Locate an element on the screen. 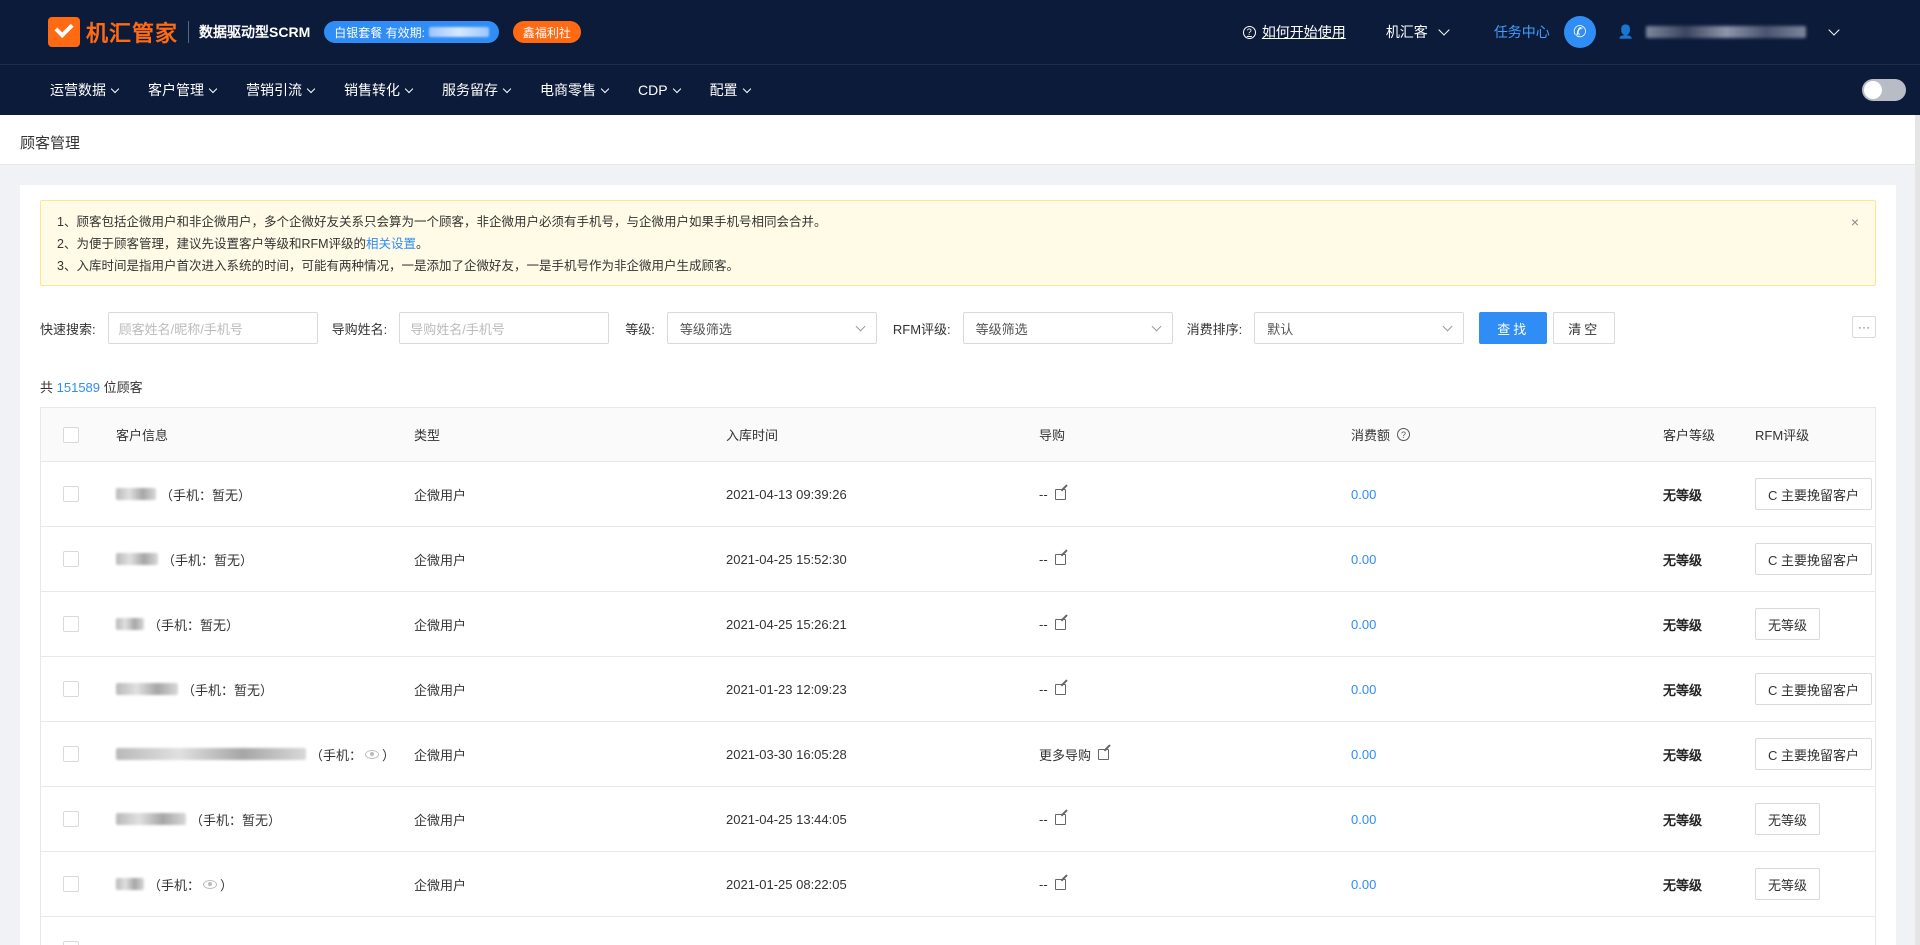 This screenshot has height=945, width=1920. question-icon: ? is located at coordinates (1404, 434).